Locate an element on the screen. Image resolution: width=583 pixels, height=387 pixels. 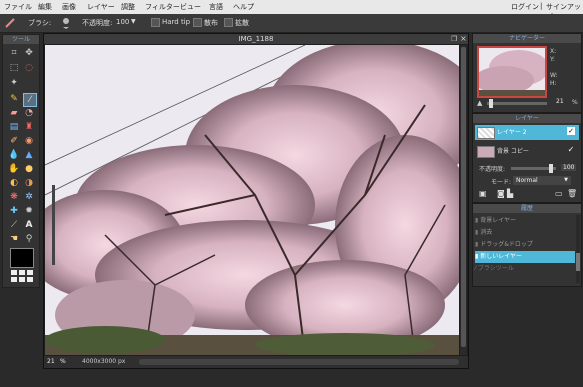
navigator-zoom-slider is located at coordinates (517, 103).